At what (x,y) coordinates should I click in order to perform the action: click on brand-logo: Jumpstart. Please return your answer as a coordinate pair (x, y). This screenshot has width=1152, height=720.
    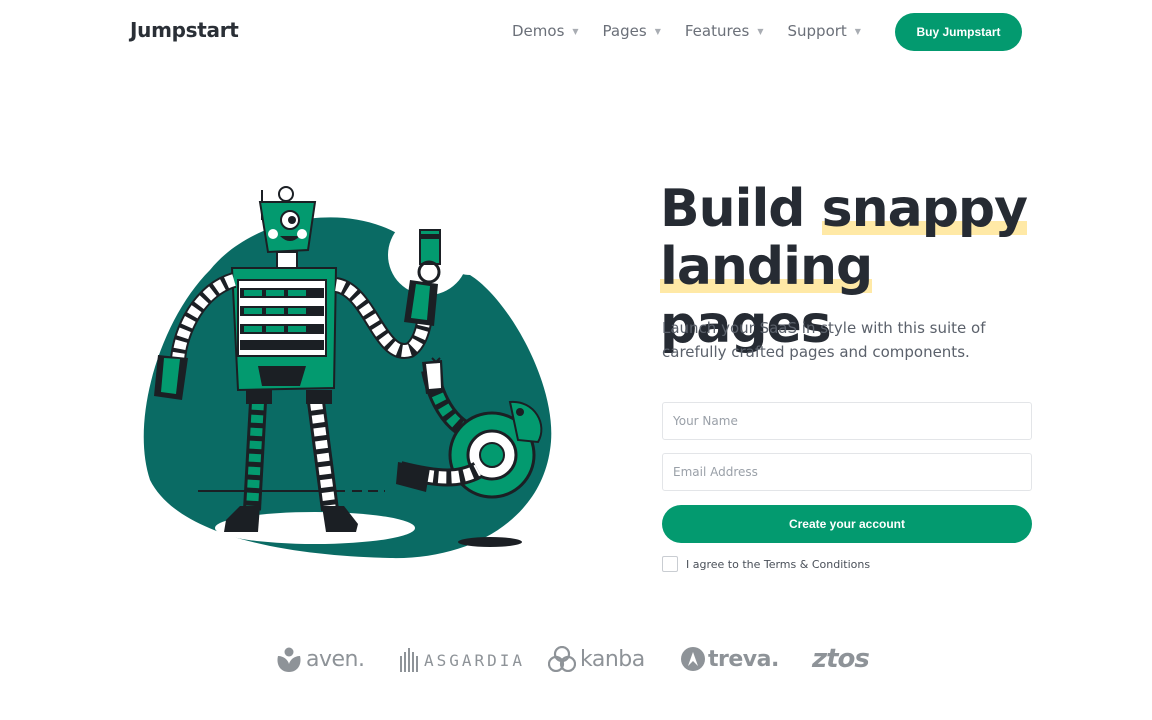
    Looking at the image, I should click on (184, 30).